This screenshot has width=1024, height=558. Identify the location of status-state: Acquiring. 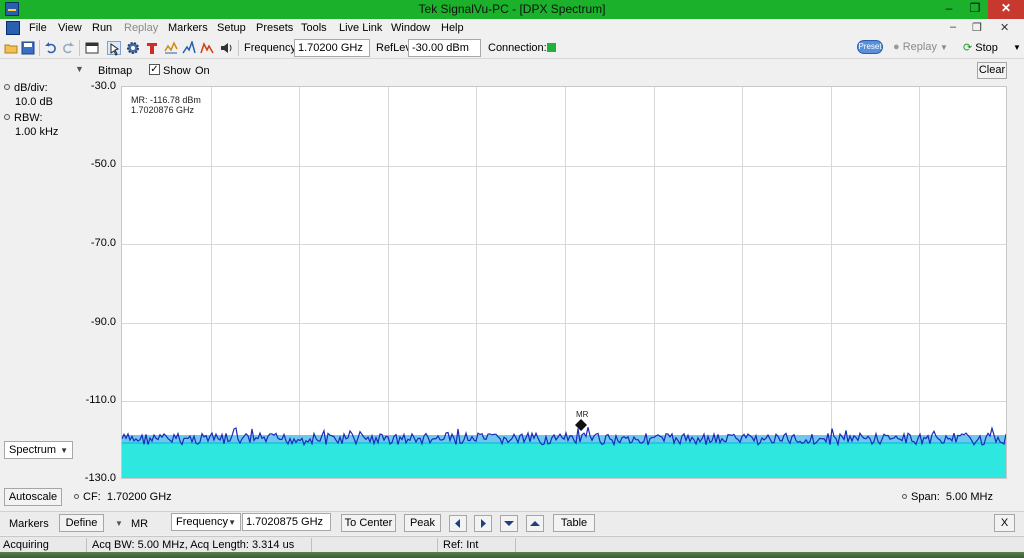
(26, 545).